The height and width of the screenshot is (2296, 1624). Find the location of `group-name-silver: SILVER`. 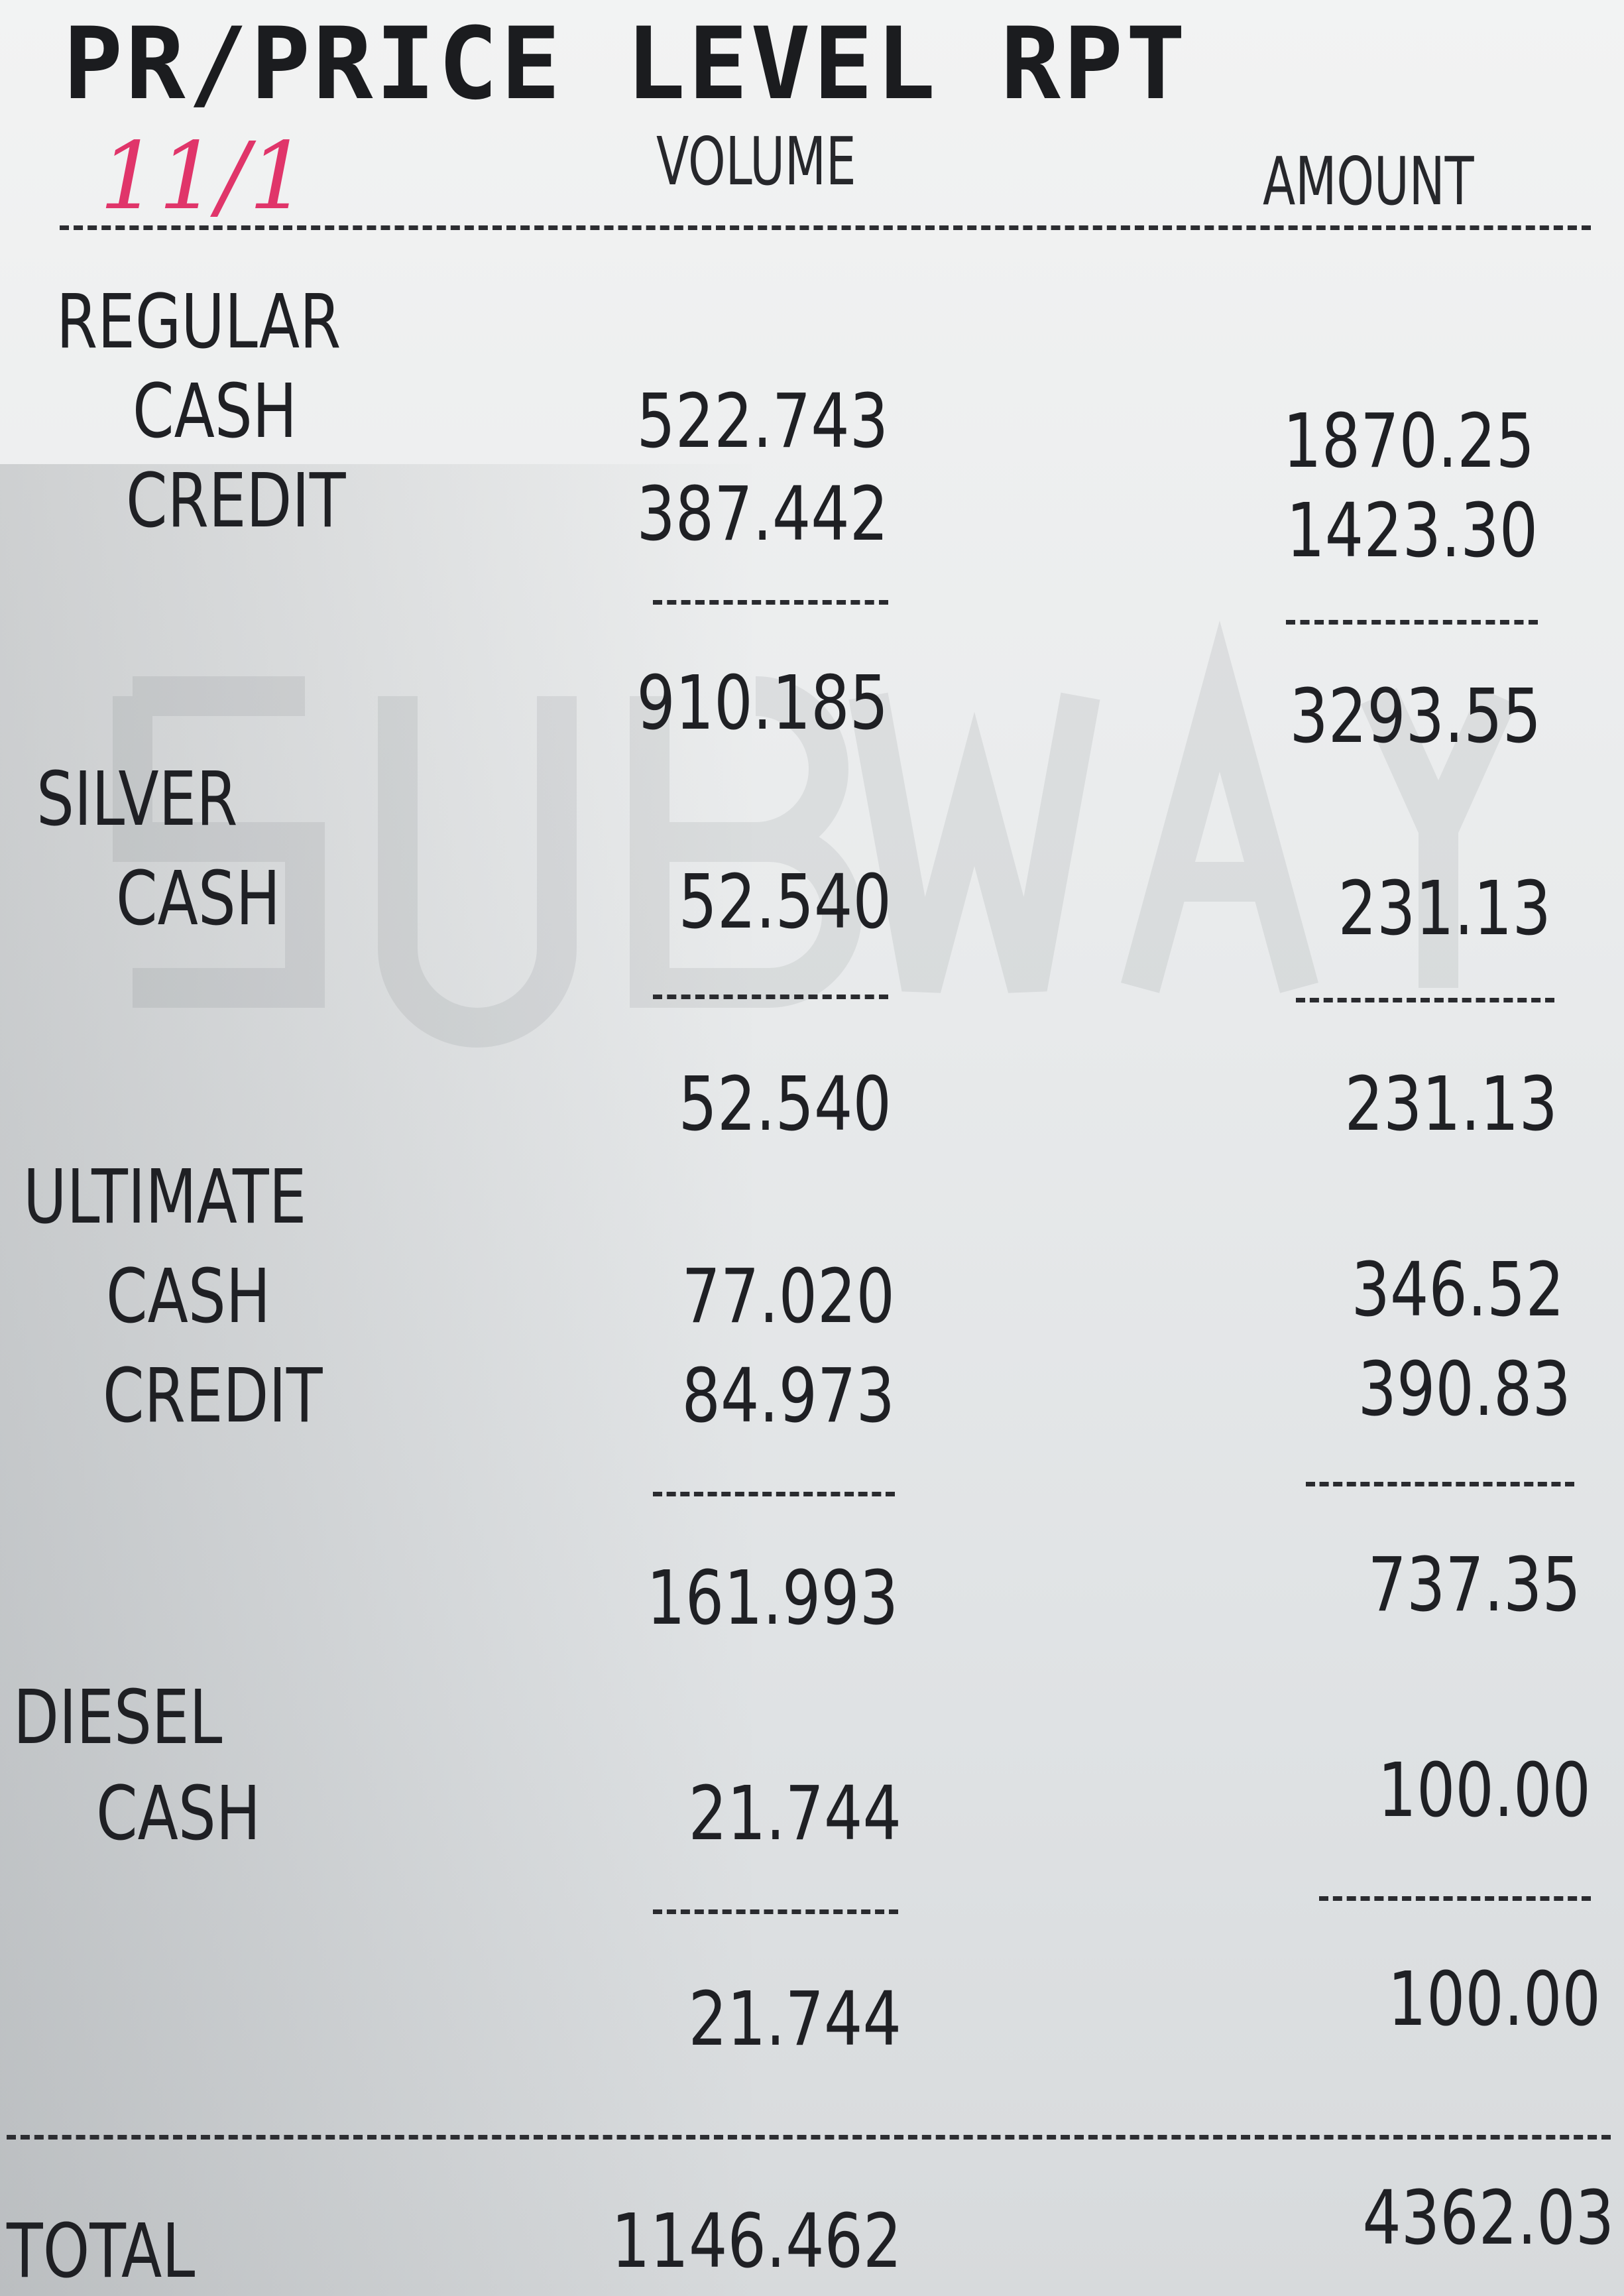

group-name-silver: SILVER is located at coordinates (137, 799).